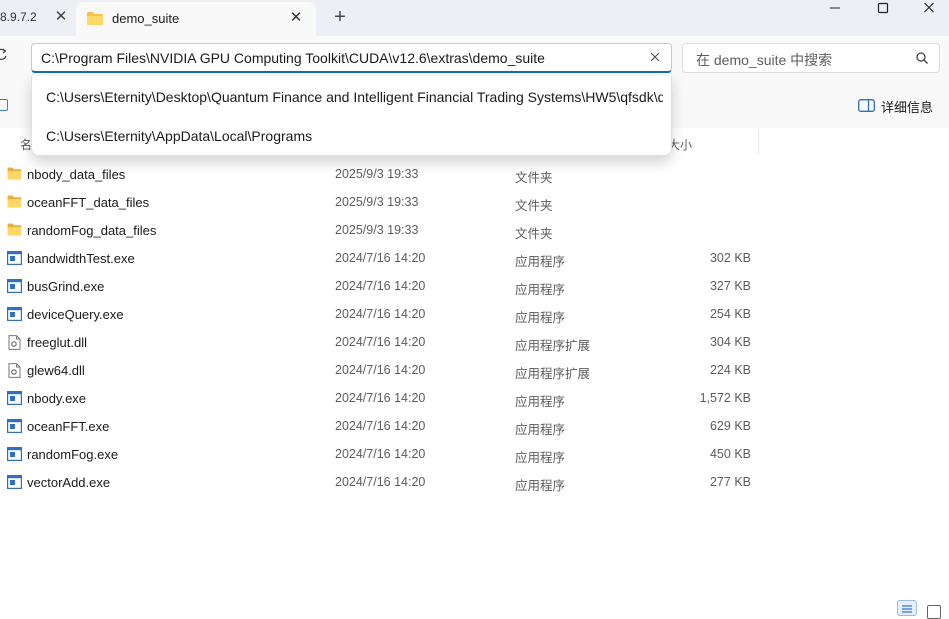 This screenshot has width=949, height=619. What do you see at coordinates (907, 107) in the screenshot?
I see `details-pane-label: 详细信息` at bounding box center [907, 107].